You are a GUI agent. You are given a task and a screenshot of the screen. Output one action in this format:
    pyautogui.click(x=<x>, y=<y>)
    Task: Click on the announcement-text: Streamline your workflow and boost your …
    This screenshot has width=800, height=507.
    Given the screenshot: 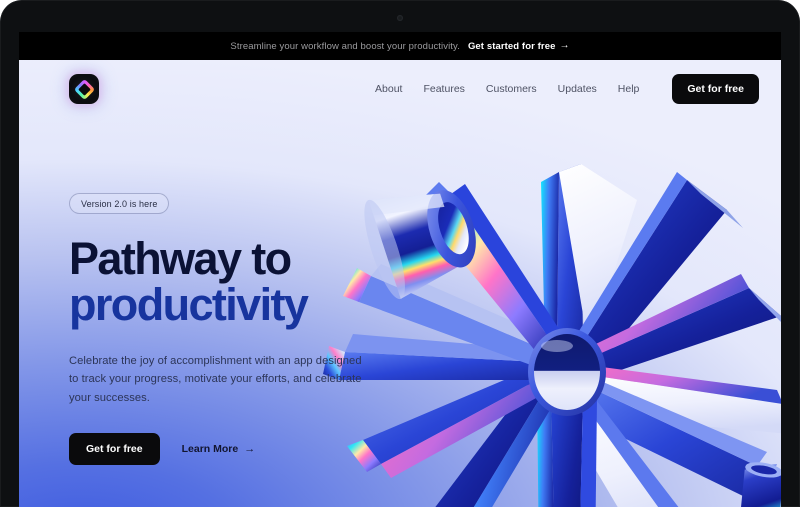 What is the action you would take?
    pyautogui.click(x=345, y=46)
    